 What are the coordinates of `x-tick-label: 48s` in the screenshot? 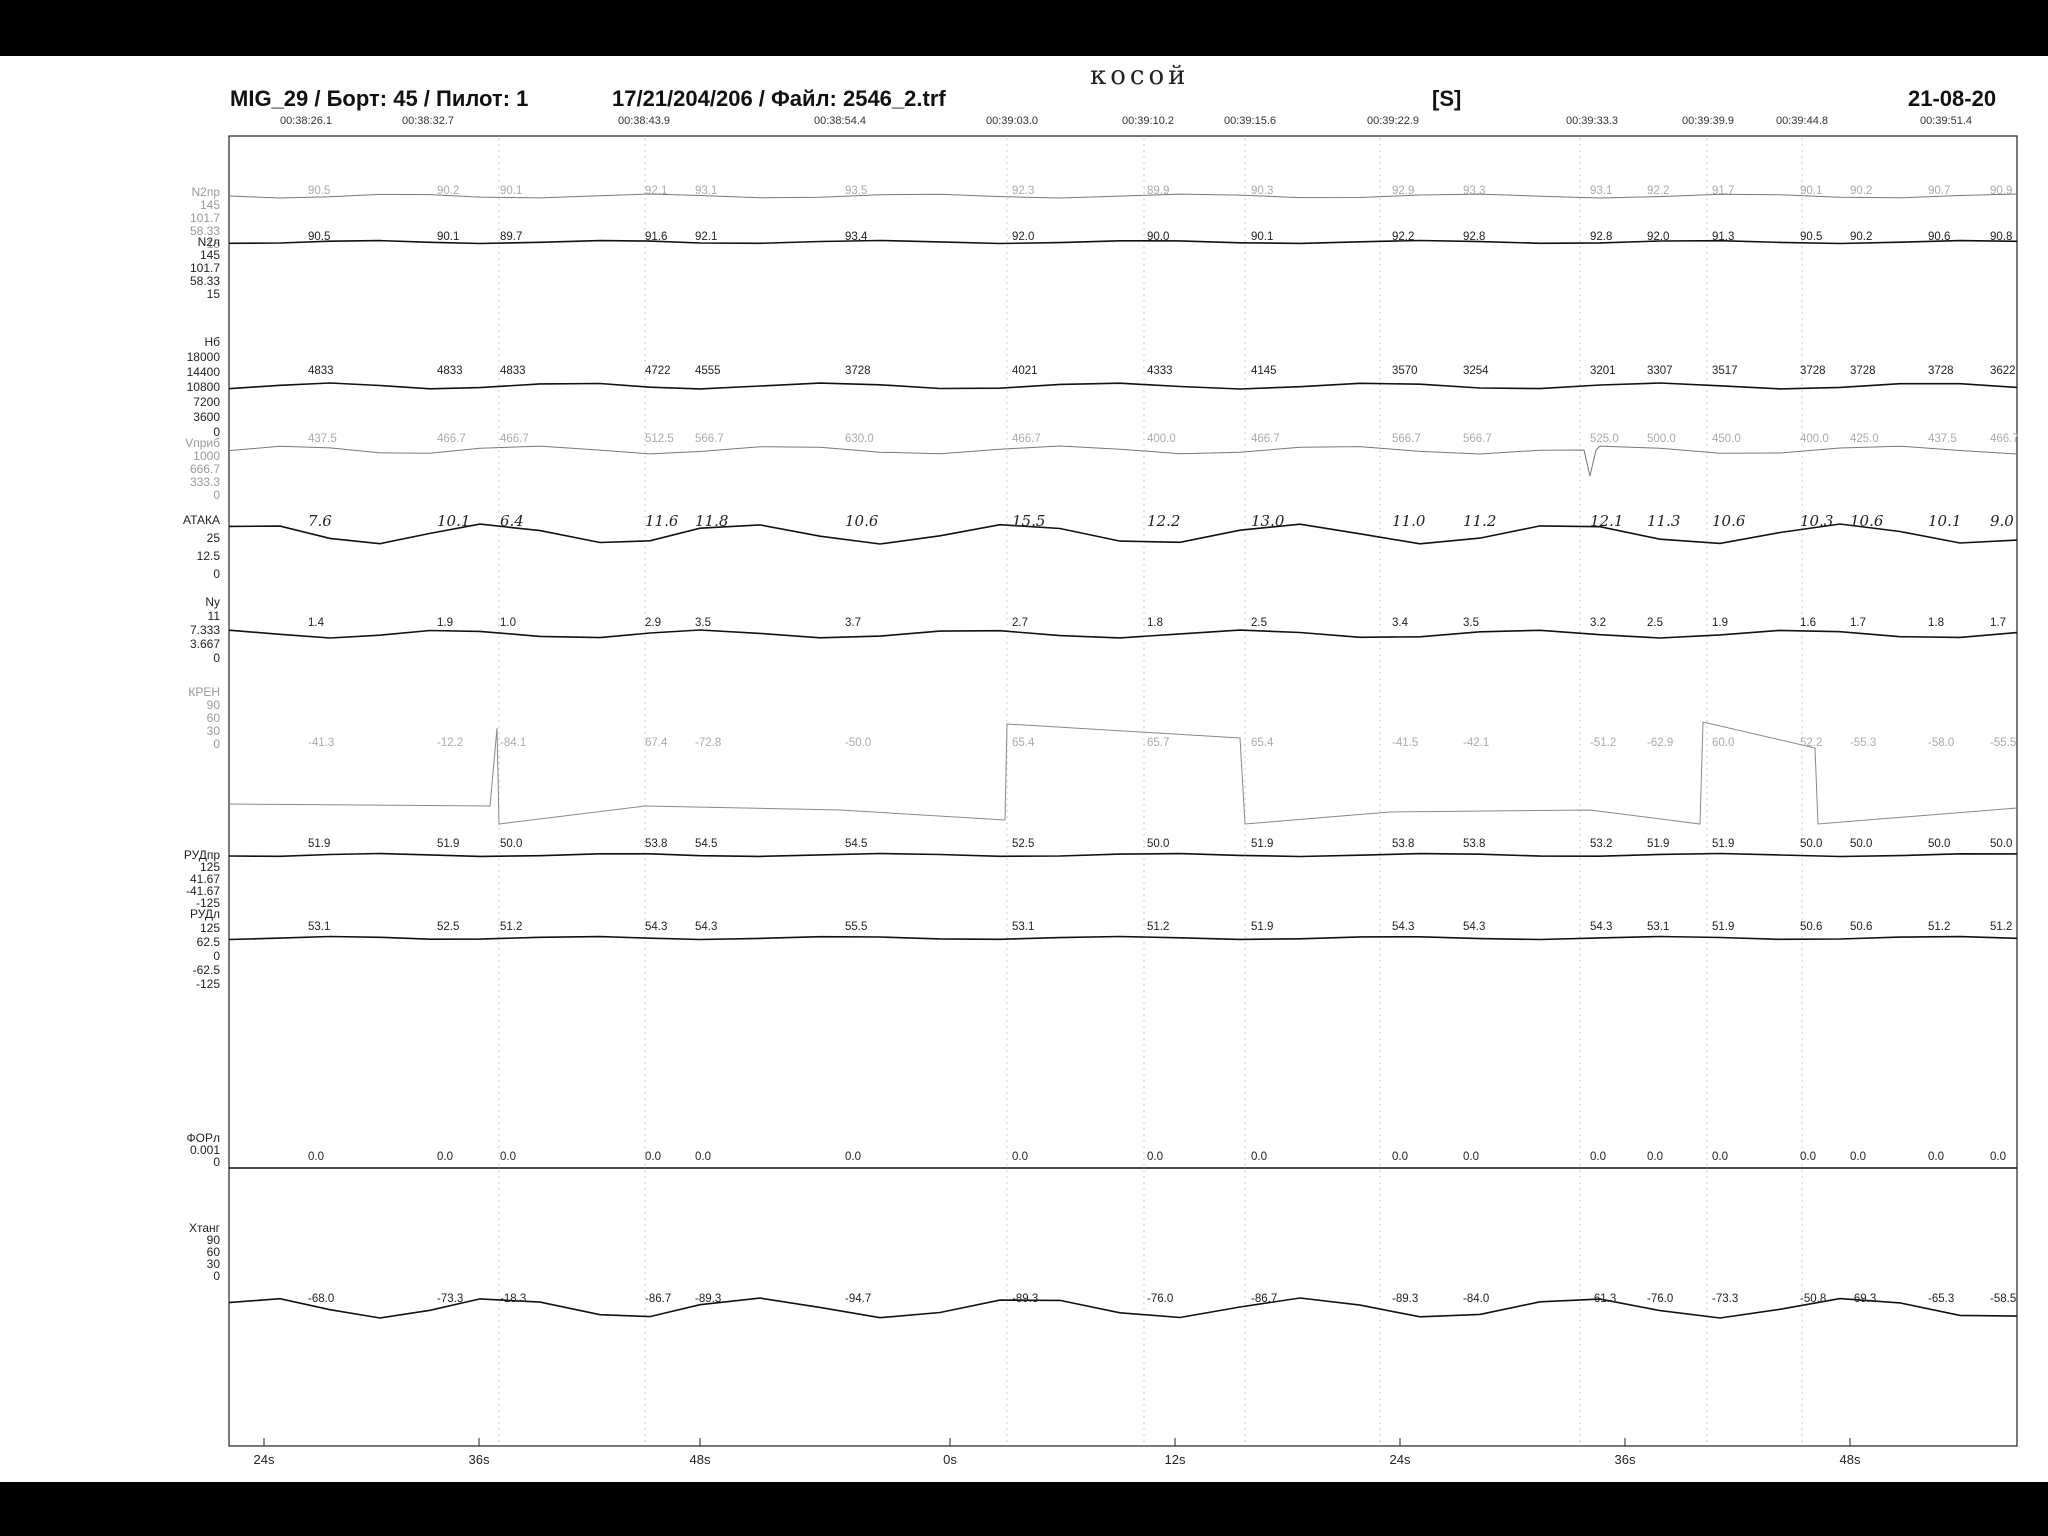 It's located at (700, 1459).